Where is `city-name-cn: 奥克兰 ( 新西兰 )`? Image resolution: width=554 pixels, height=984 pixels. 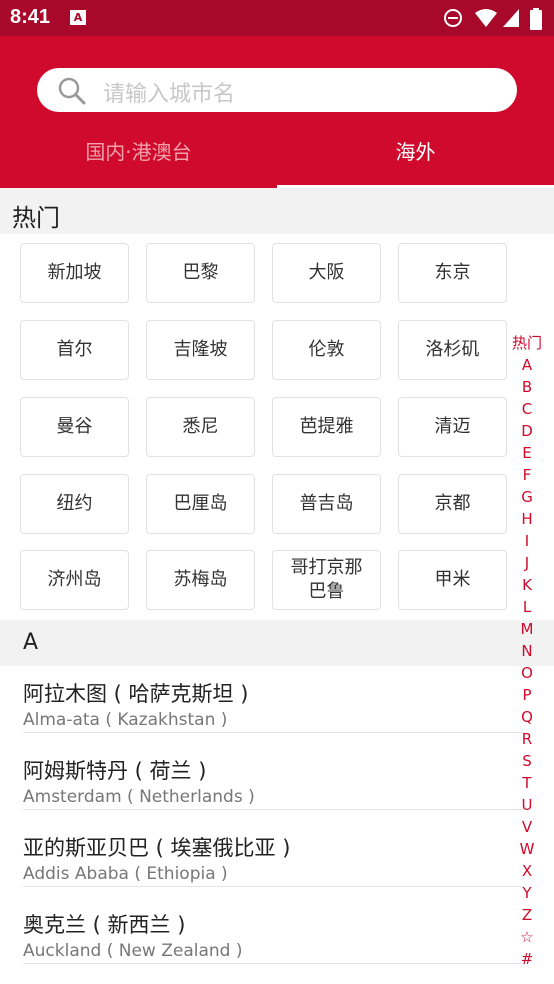
city-name-cn: 奥克兰 ( 新西兰 ) is located at coordinates (104, 925).